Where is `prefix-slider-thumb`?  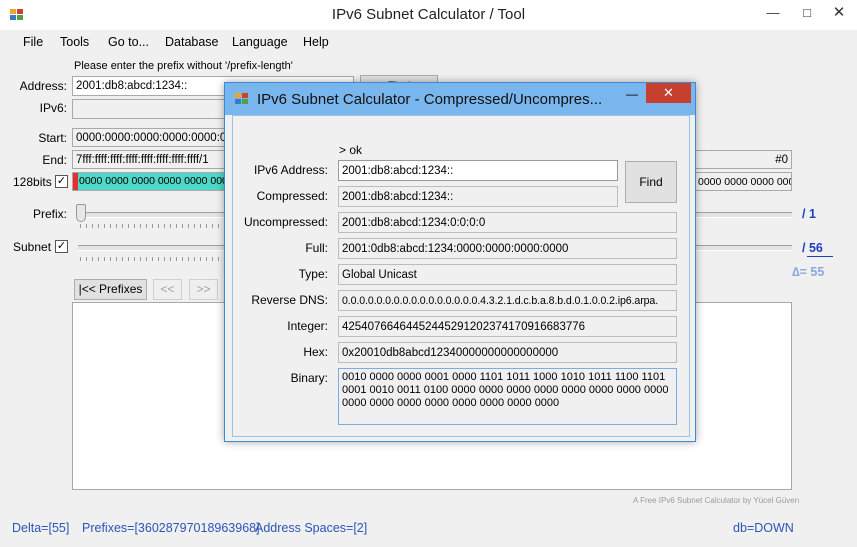 prefix-slider-thumb is located at coordinates (81, 213).